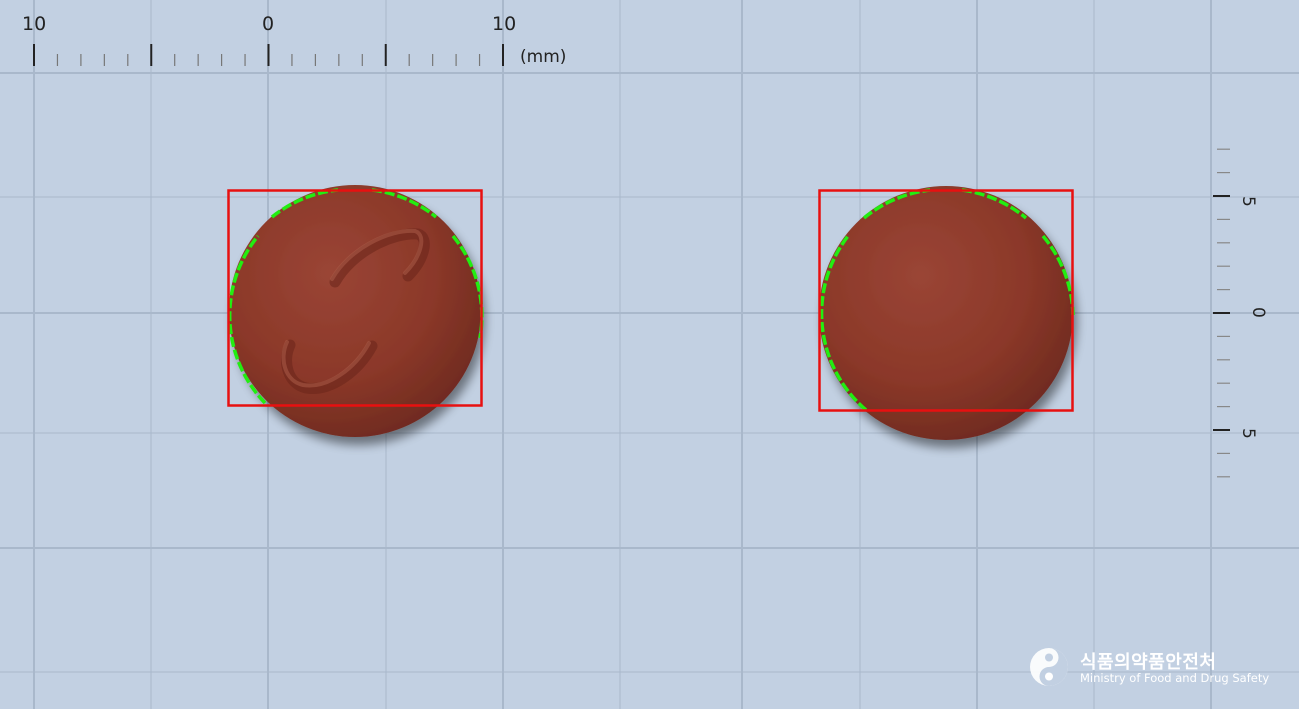 This screenshot has height=709, width=1299. What do you see at coordinates (504, 24) in the screenshot?
I see `top-ruler-label-right: 10` at bounding box center [504, 24].